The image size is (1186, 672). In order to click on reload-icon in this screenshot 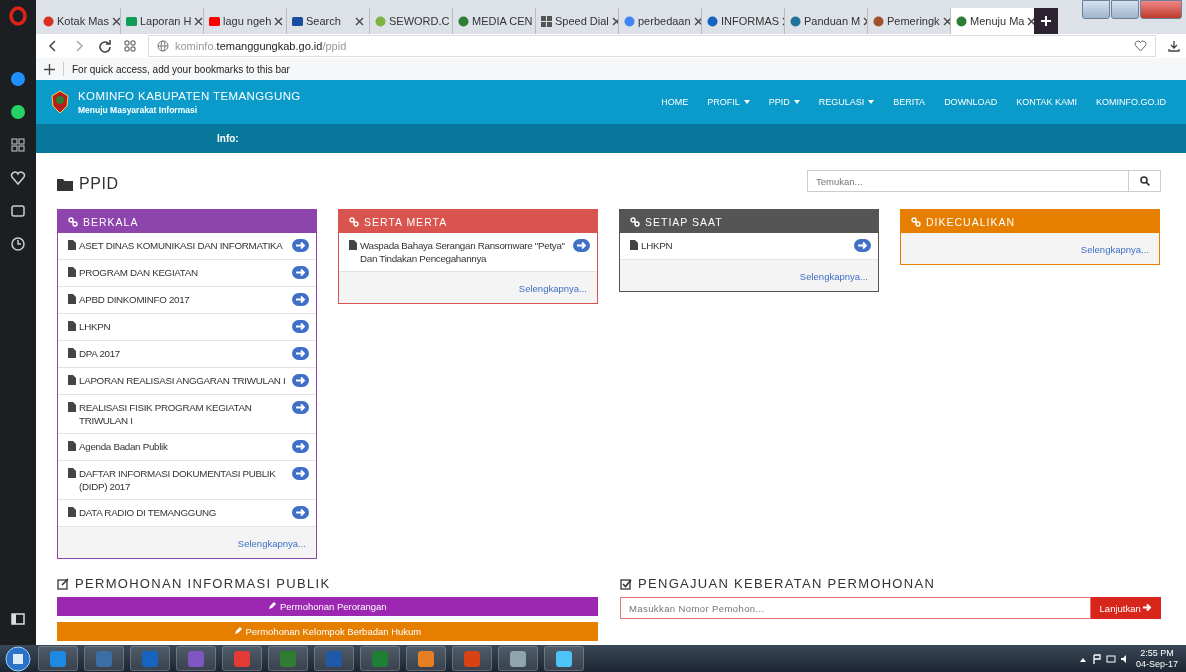, I will do `click(105, 46)`.